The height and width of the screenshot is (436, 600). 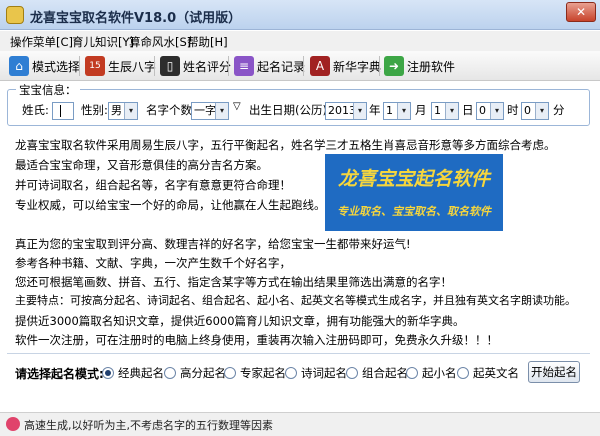 What do you see at coordinates (263, 373) in the screenshot?
I see `mode-option-label: 专家起名` at bounding box center [263, 373].